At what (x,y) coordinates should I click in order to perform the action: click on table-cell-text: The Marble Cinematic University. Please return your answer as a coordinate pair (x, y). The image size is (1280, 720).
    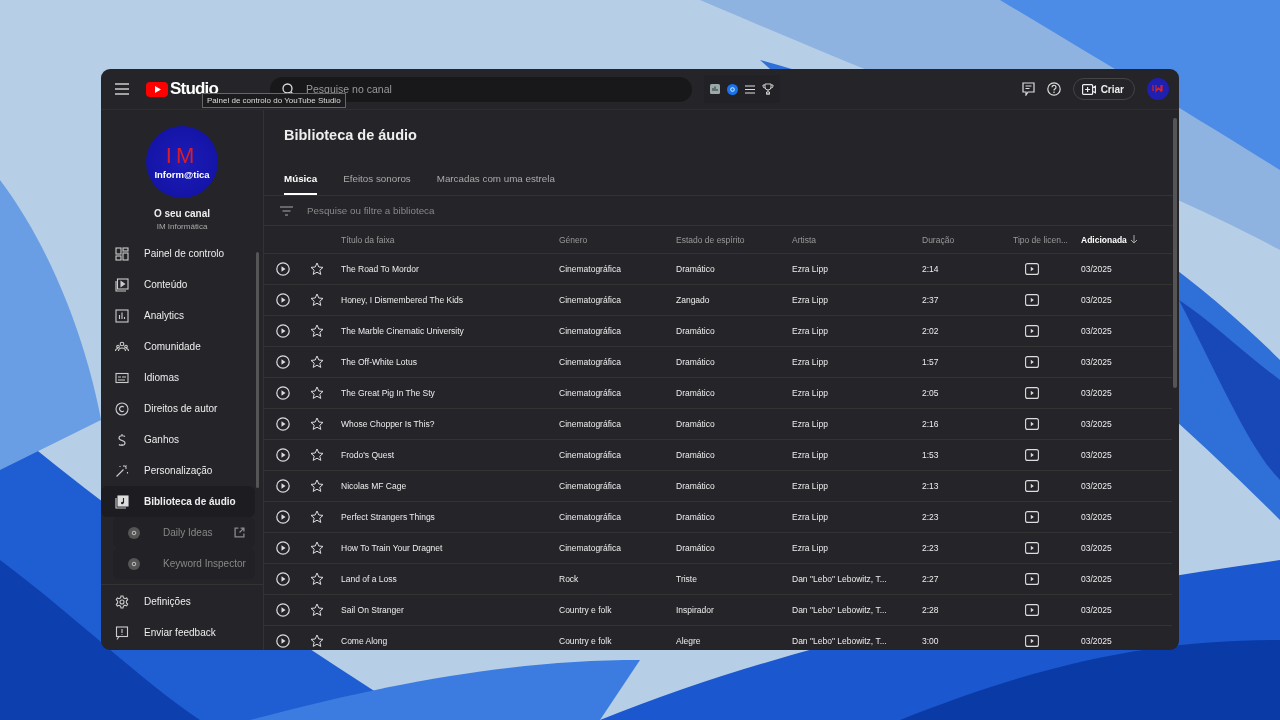
    Looking at the image, I should click on (402, 331).